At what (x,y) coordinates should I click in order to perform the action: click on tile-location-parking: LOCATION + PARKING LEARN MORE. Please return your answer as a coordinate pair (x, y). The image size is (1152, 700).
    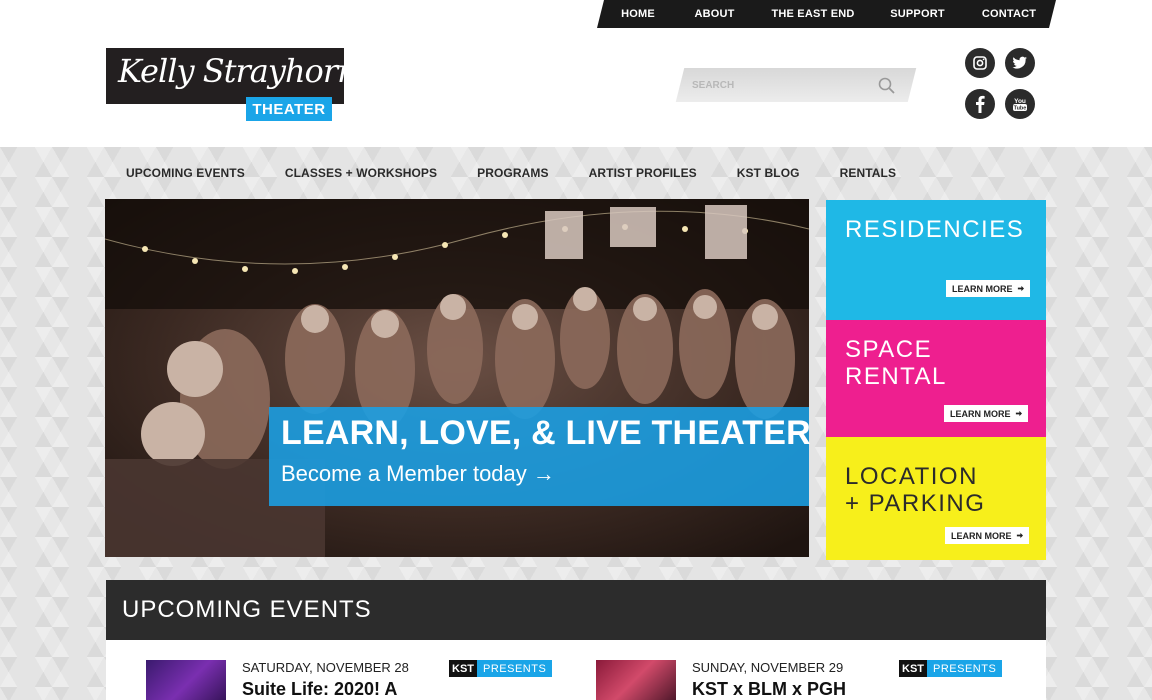
    Looking at the image, I should click on (936, 498).